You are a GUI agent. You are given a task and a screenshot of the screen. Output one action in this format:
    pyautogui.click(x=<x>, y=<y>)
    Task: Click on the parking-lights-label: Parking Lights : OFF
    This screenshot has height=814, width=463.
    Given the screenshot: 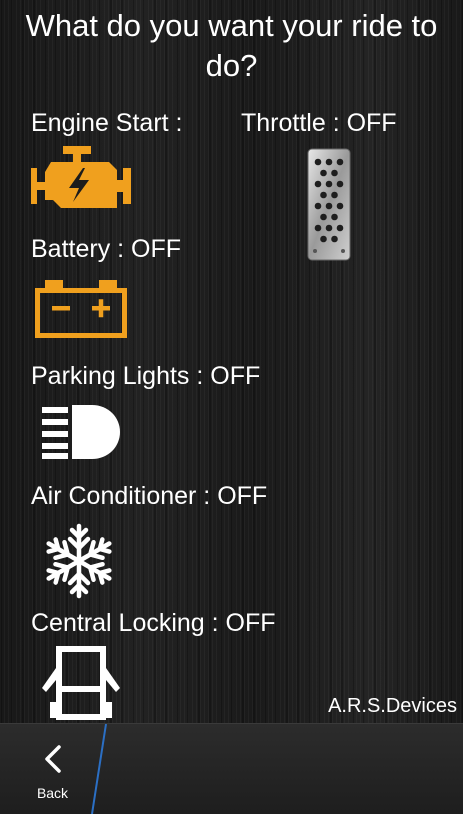 What is the action you would take?
    pyautogui.click(x=146, y=376)
    